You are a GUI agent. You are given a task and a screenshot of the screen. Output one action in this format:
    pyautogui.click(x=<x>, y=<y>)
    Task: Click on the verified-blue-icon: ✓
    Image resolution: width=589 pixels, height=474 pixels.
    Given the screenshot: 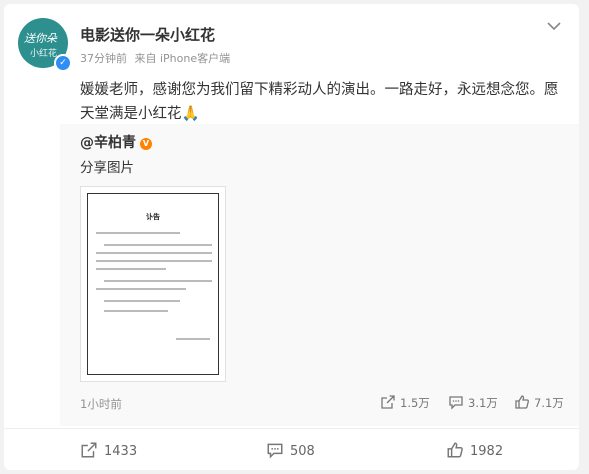 What is the action you would take?
    pyautogui.click(x=63, y=63)
    